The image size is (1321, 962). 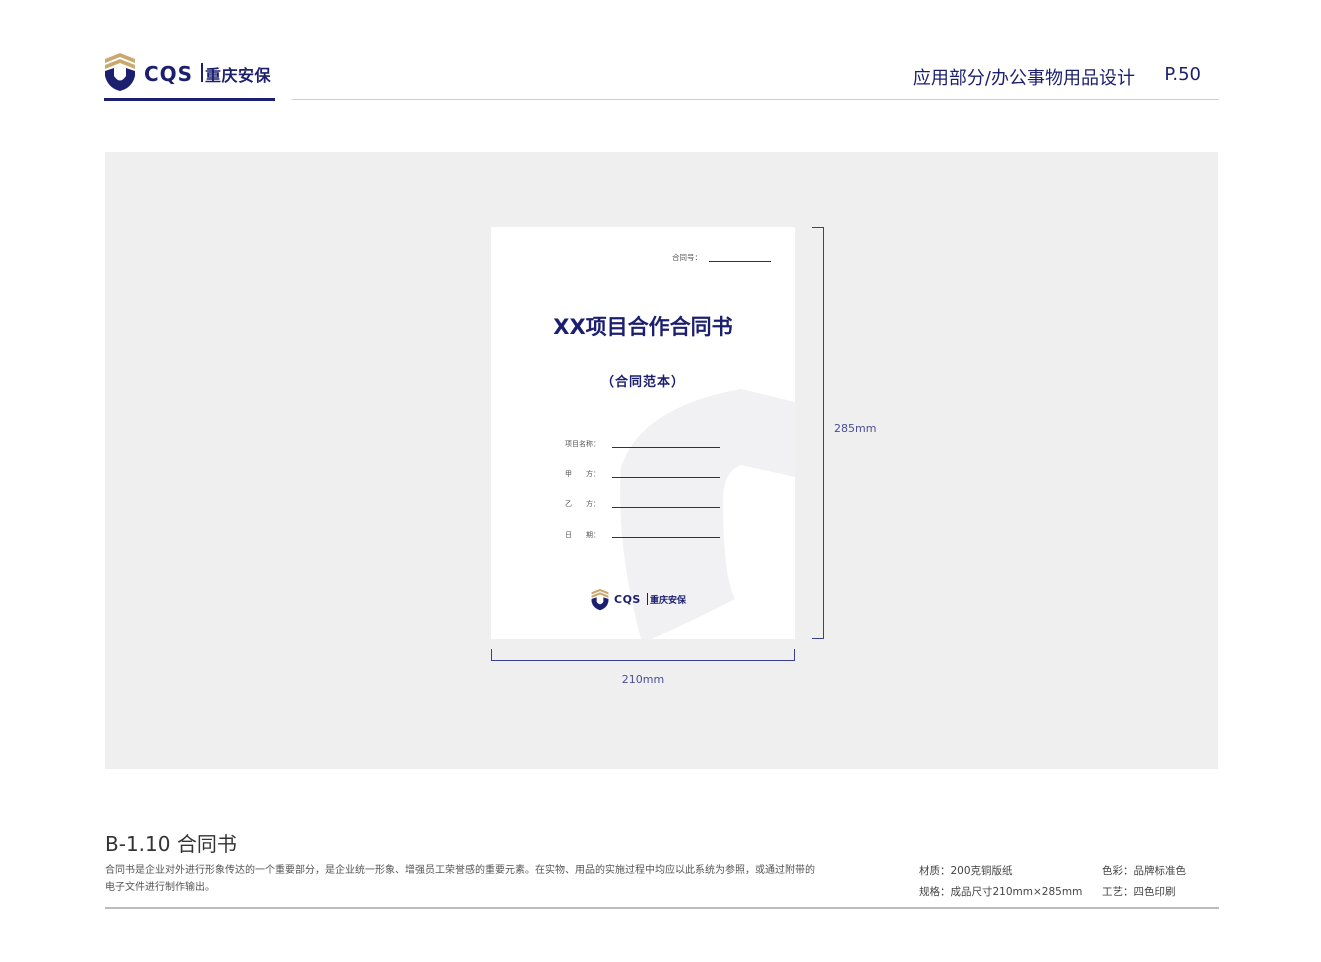 I want to click on contract-number-line, so click(x=740, y=261).